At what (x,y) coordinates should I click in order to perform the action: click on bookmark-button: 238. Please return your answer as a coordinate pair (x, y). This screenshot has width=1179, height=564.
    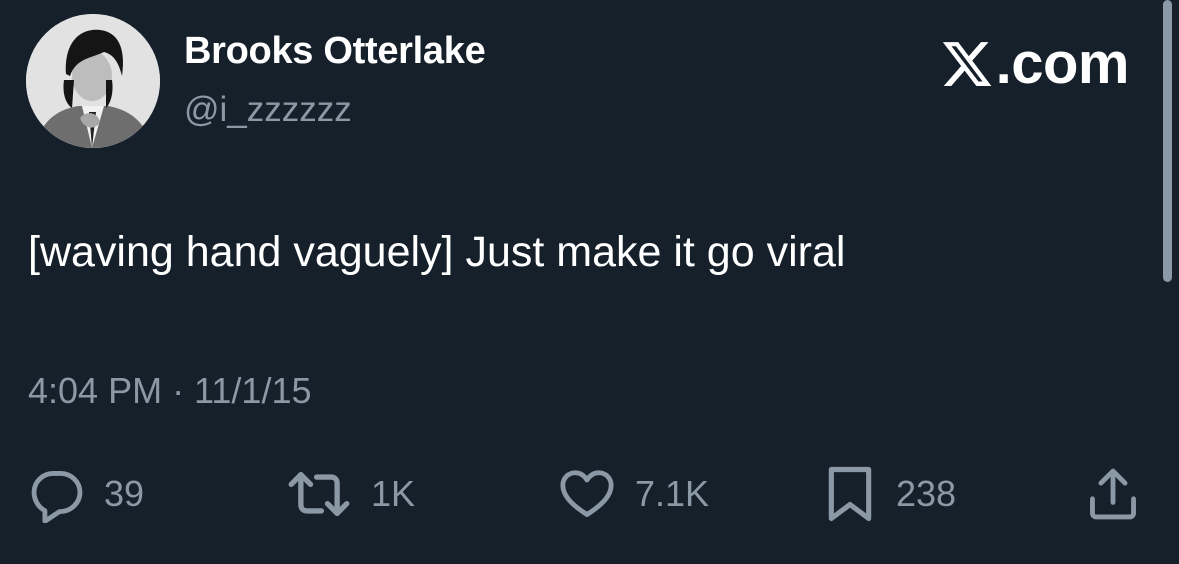
    Looking at the image, I should click on (889, 494).